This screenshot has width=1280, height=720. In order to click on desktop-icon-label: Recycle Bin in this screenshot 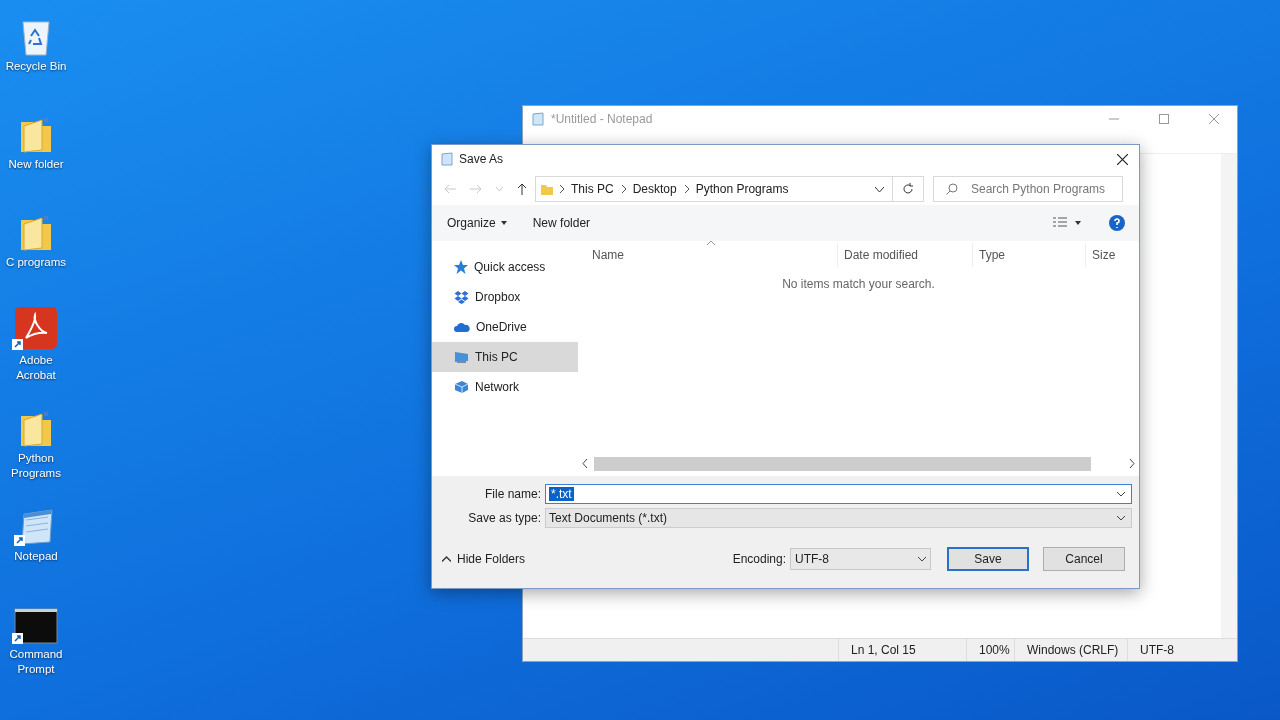, I will do `click(36, 66)`.